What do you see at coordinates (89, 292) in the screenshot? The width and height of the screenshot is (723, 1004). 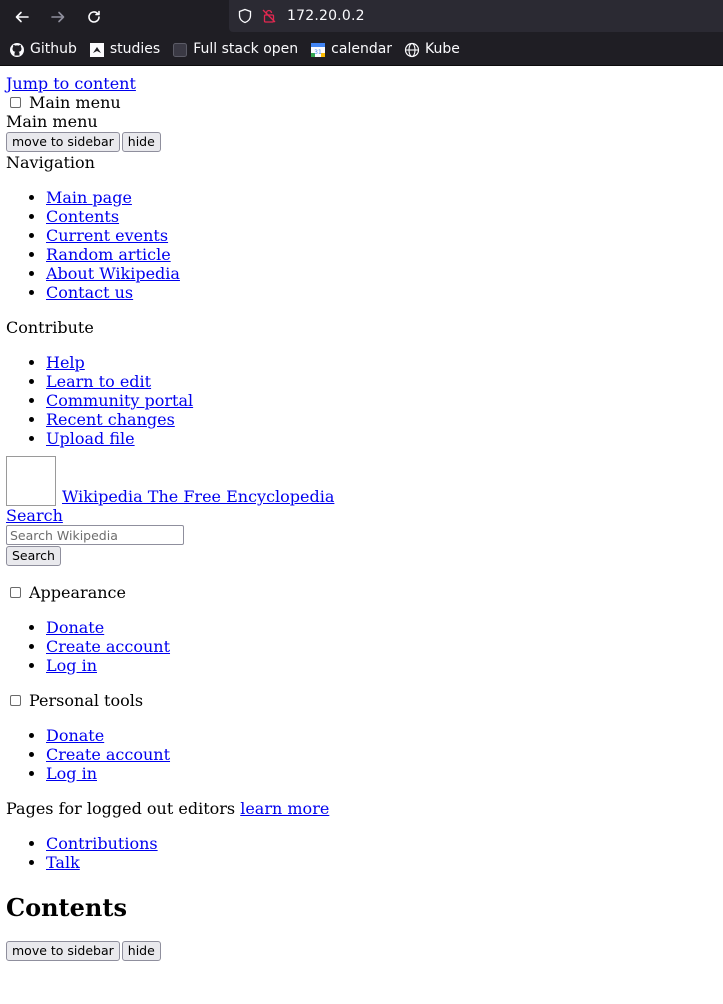 I see `nav-link-contact-us: Contact us` at bounding box center [89, 292].